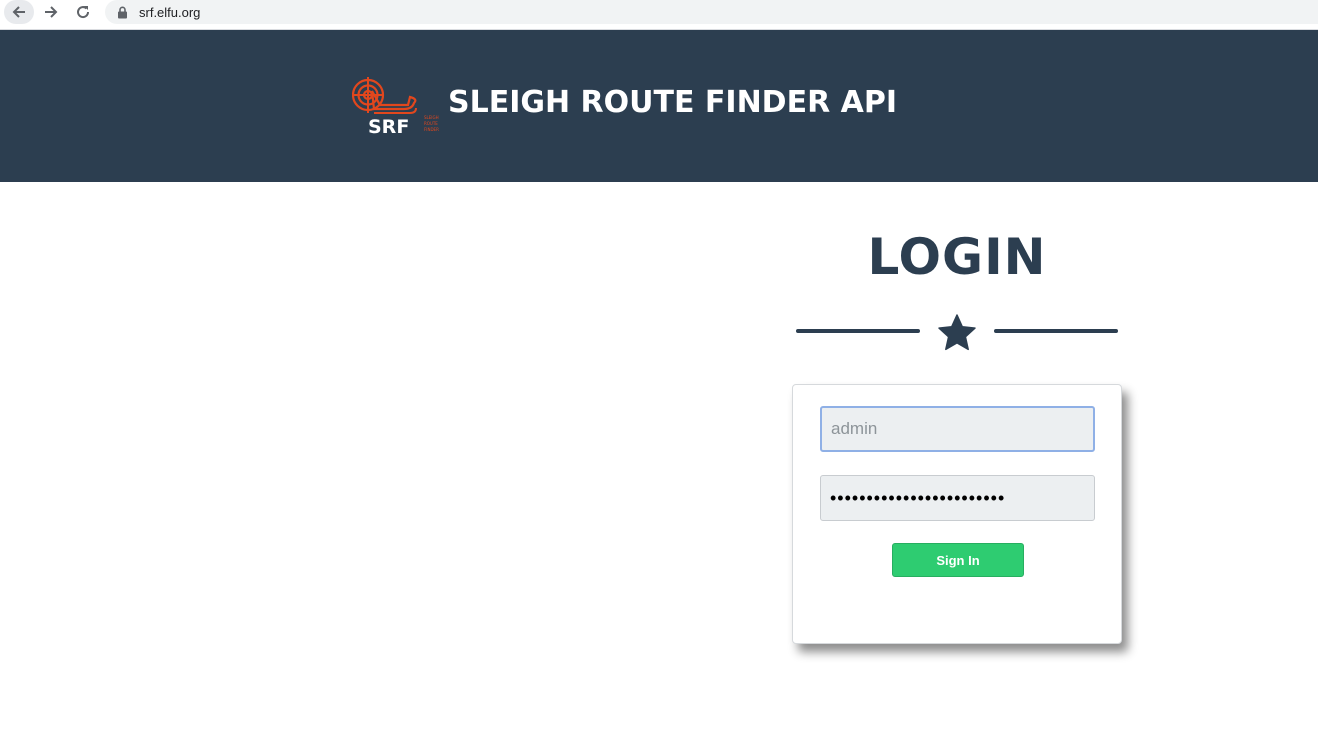  I want to click on address-bar: srf.elfu.org, so click(711, 12).